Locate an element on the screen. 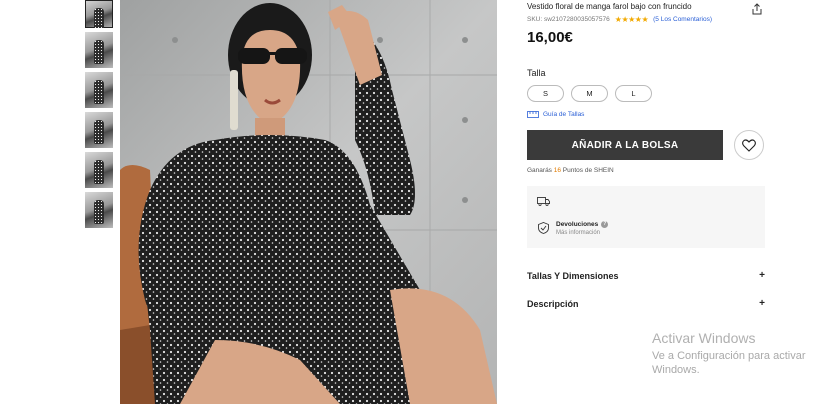  returns-title: Devoluciones ? is located at coordinates (582, 224).